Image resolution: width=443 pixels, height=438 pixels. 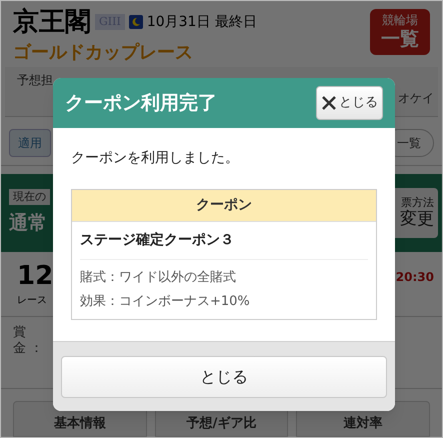 I want to click on prize-colon: ：, so click(x=36, y=349).